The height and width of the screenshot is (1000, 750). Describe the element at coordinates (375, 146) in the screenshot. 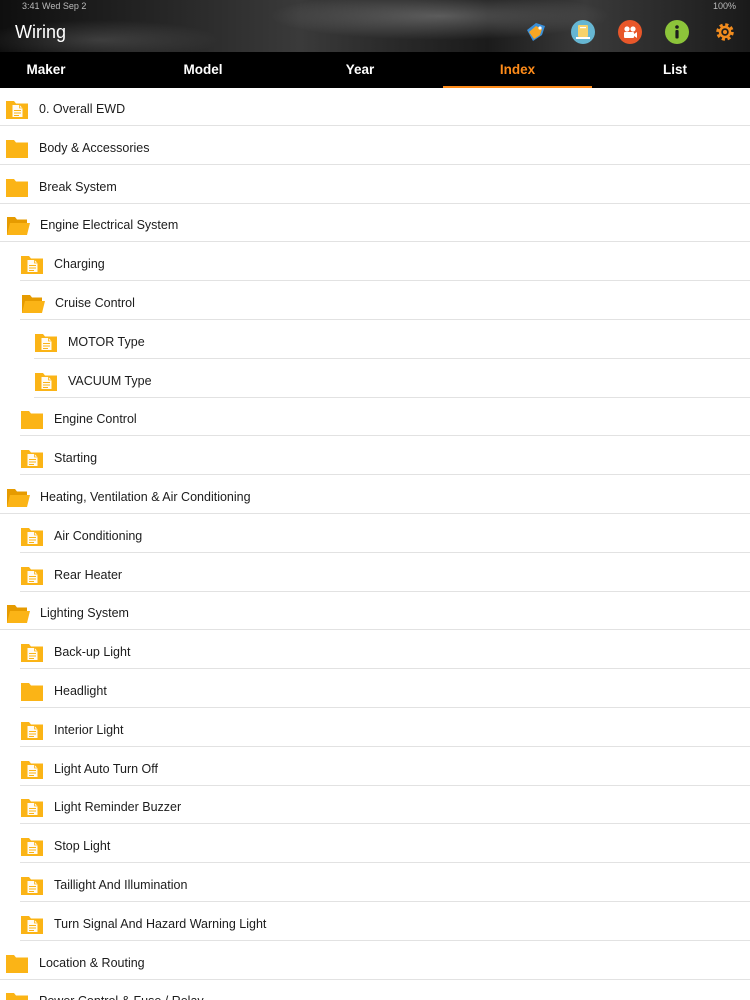

I see `tree-item-row: Body & Accessories` at that location.